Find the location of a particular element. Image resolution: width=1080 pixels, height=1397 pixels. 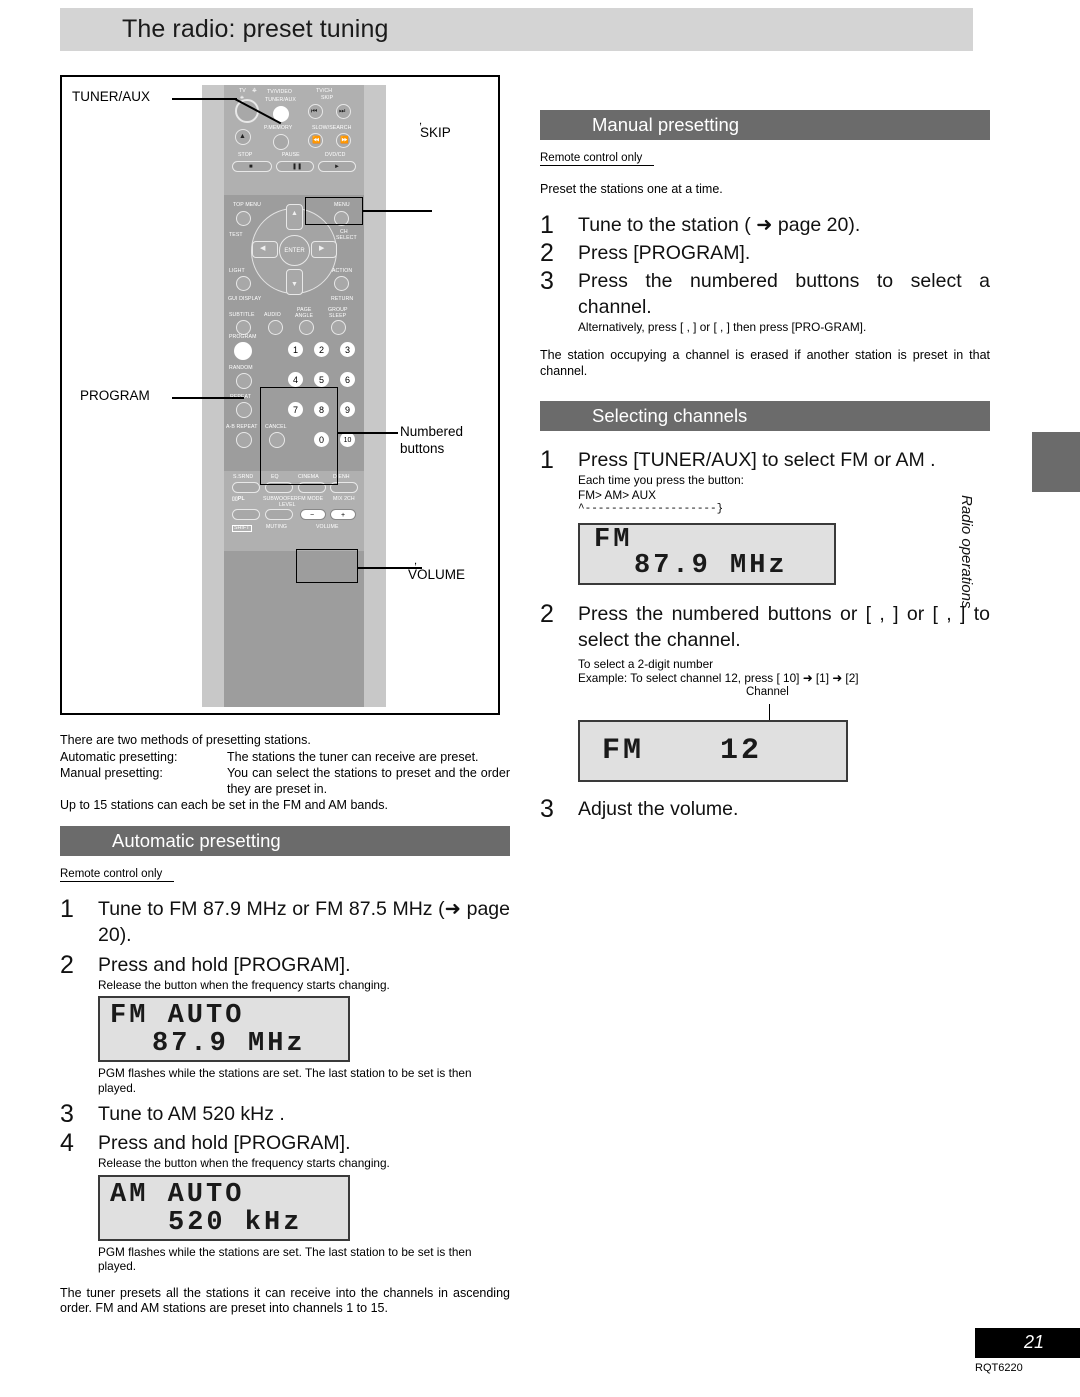

section-header-selecting: Selecting channels is located at coordinates (765, 416).